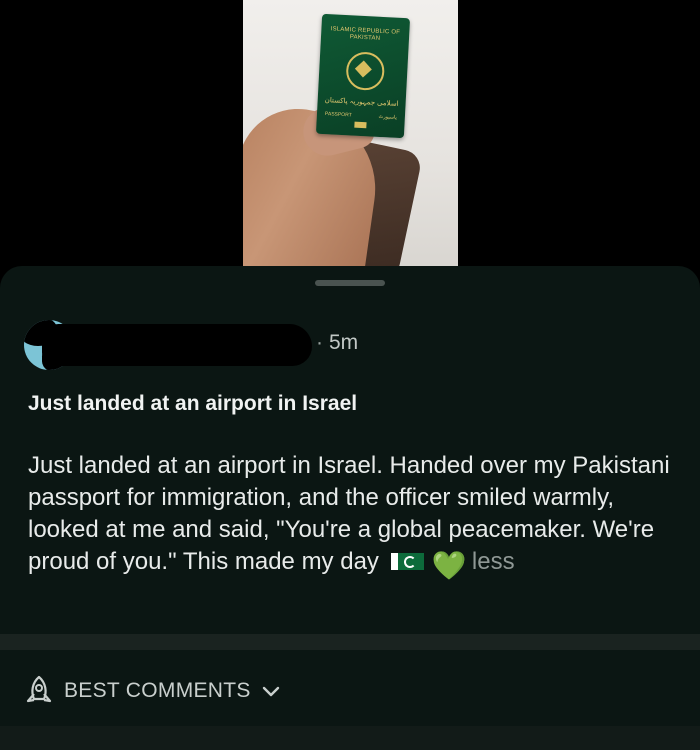  What do you see at coordinates (338, 115) in the screenshot?
I see `passport-label-en: PASSPORT` at bounding box center [338, 115].